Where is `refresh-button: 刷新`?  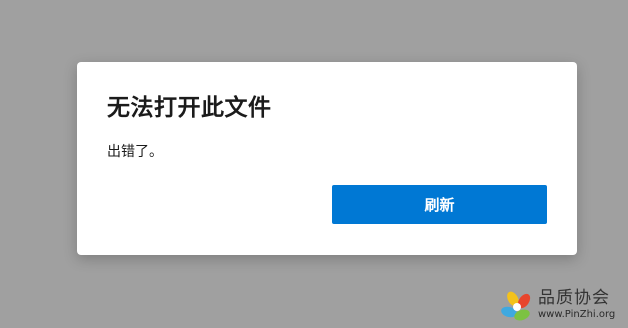
refresh-button: 刷新 is located at coordinates (439, 204).